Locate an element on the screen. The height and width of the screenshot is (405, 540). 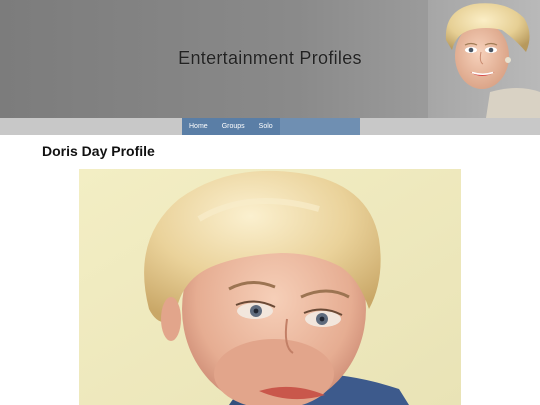
nav-link-home: Home is located at coordinates (198, 126).